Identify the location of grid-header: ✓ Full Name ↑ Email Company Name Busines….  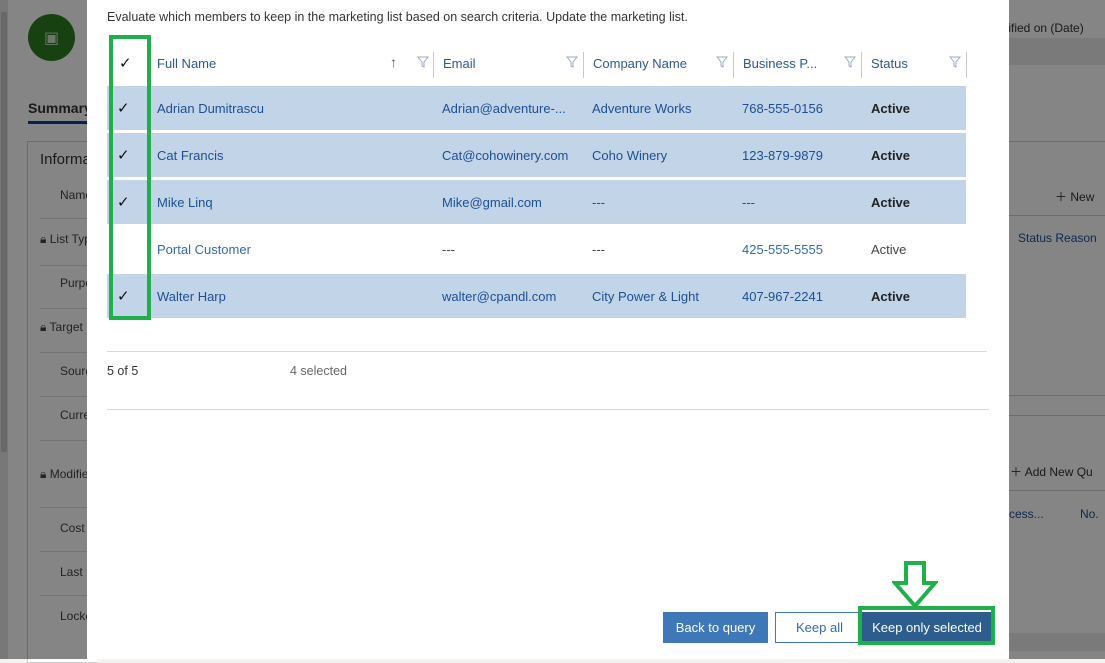
(537, 63).